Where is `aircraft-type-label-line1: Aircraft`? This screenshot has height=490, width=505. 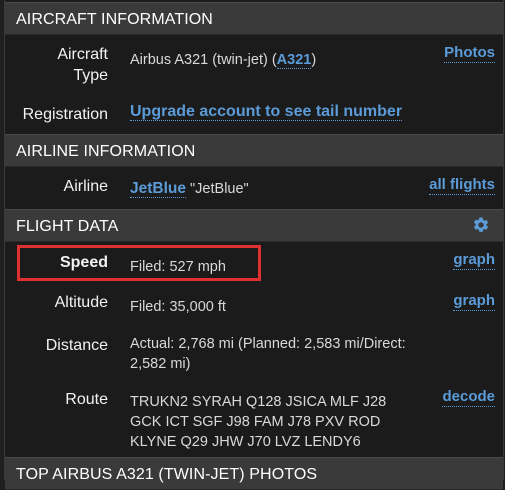
aircraft-type-label-line1: Aircraft is located at coordinates (82, 54).